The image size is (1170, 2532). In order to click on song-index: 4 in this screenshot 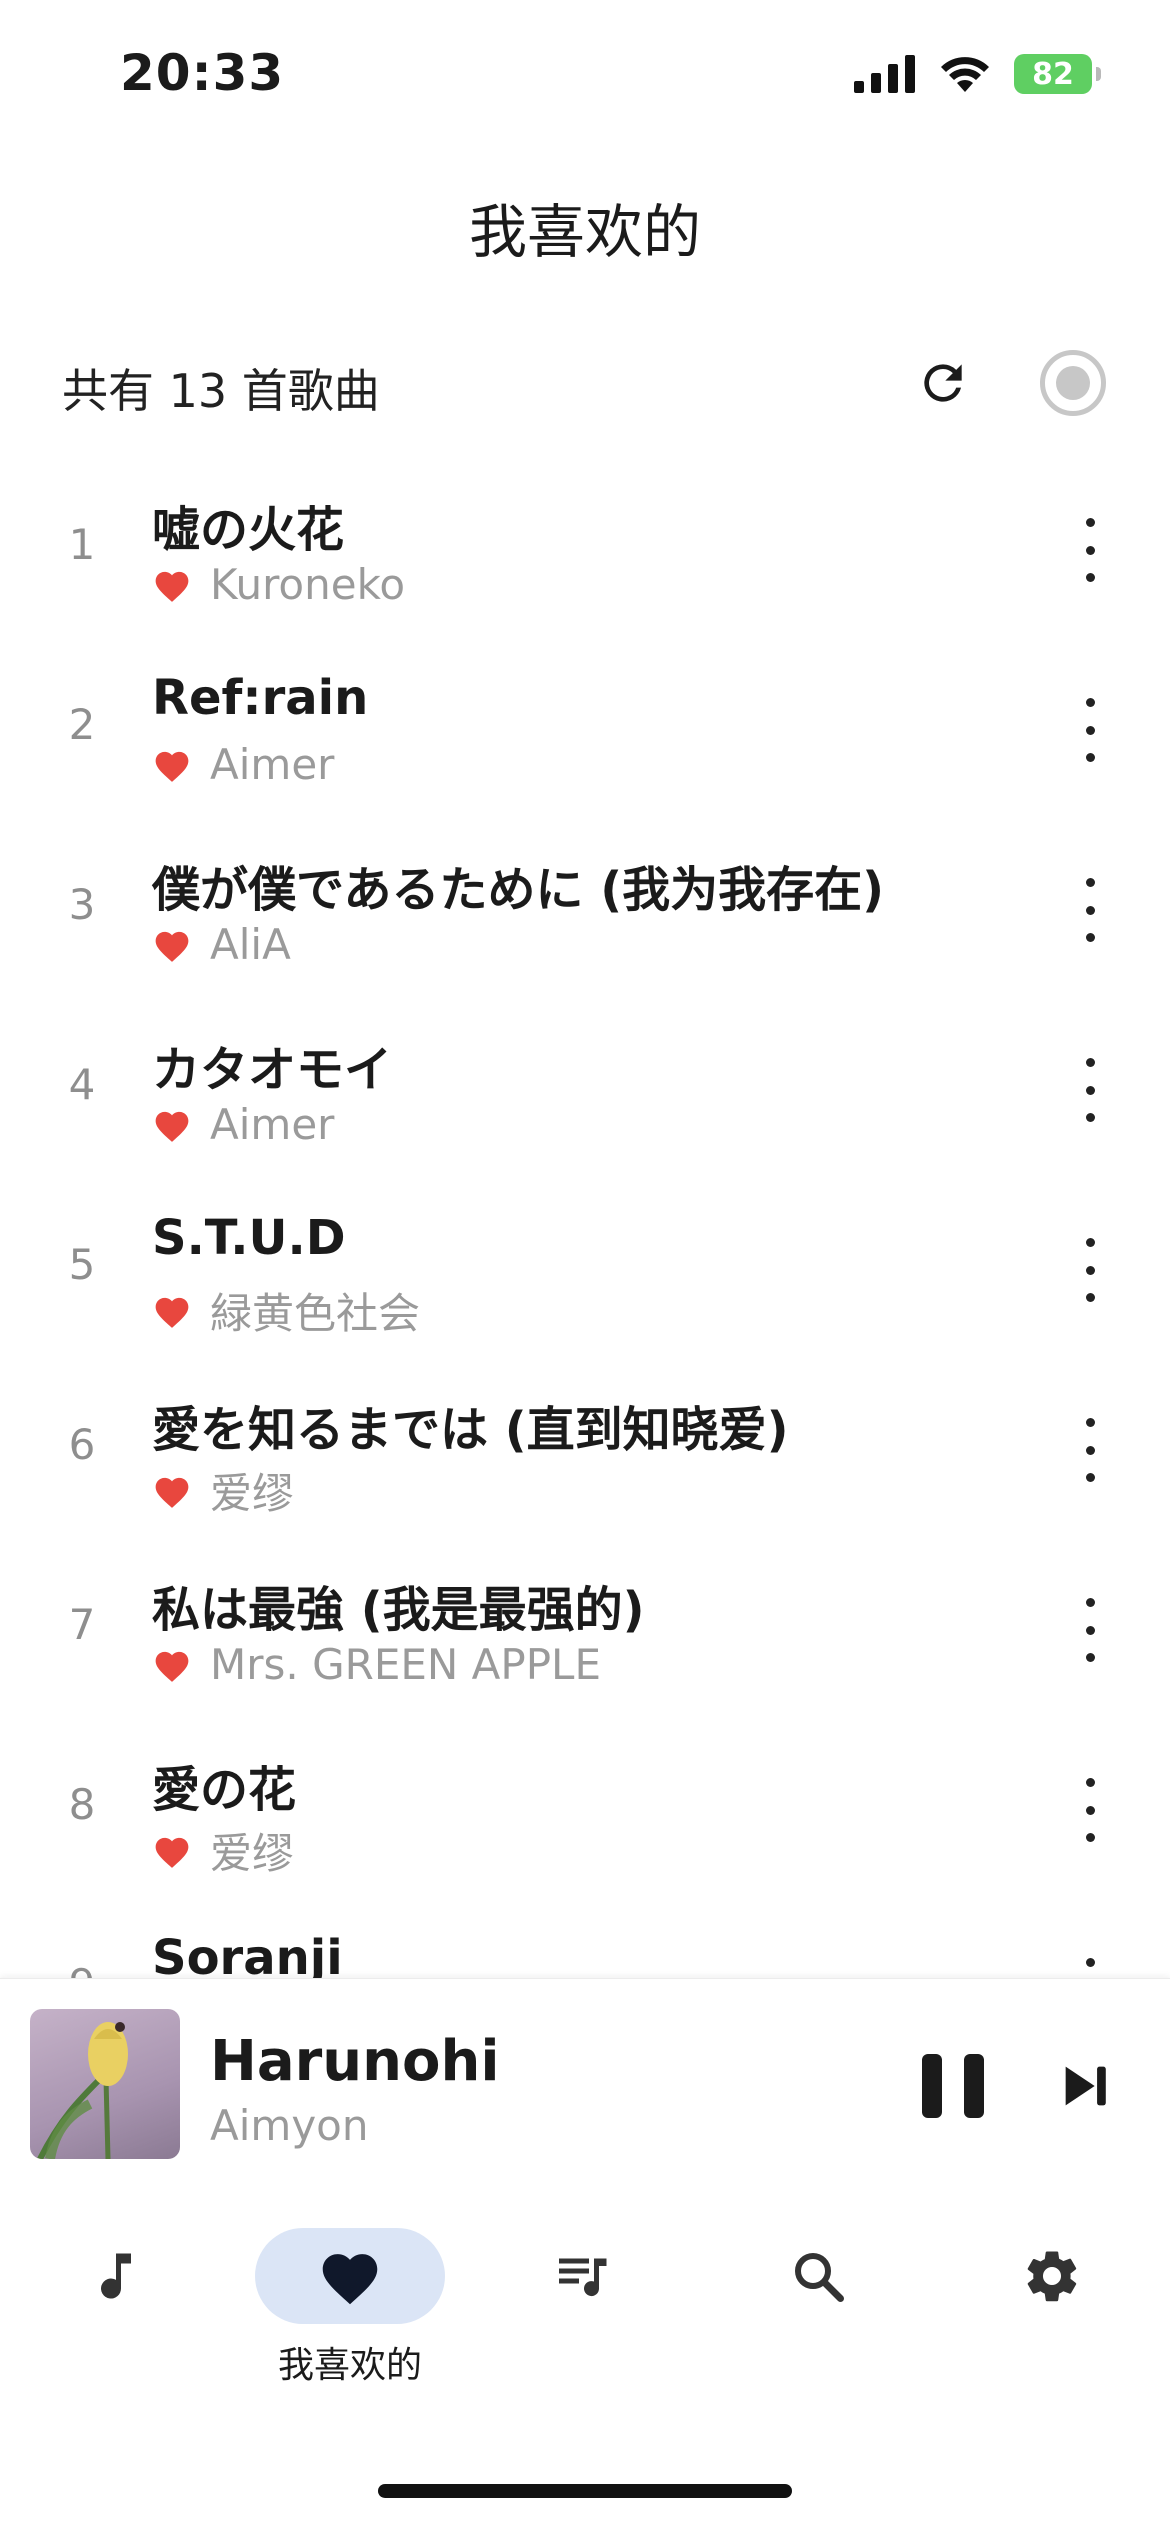, I will do `click(82, 1084)`.